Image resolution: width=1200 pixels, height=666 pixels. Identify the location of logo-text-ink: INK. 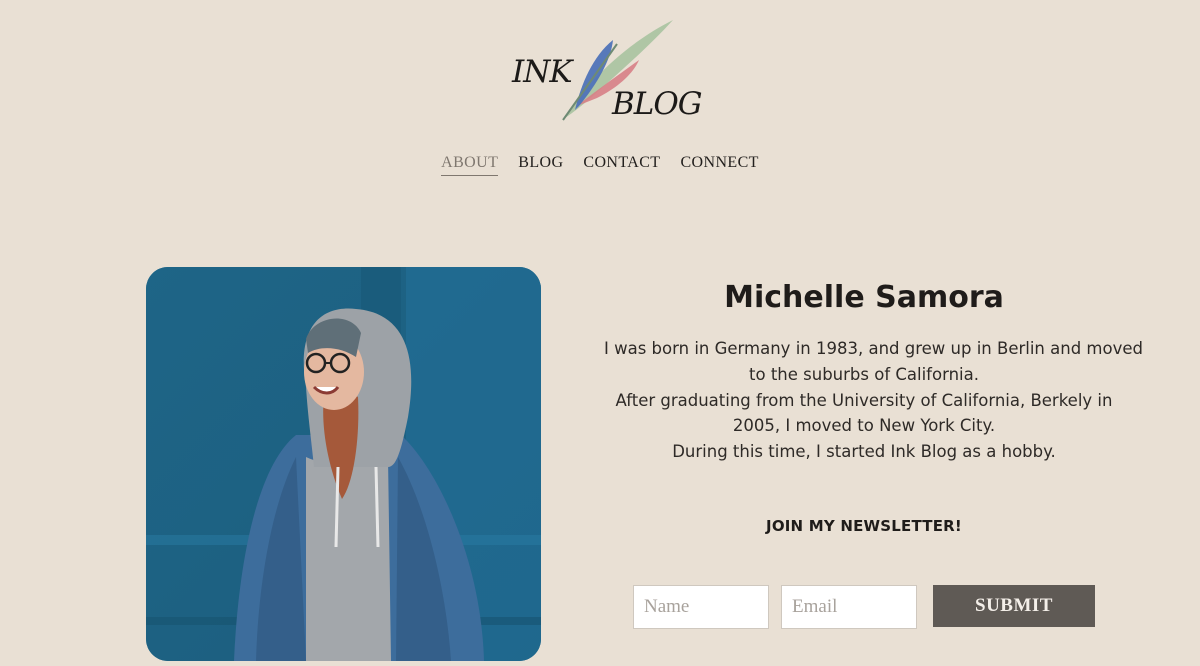
(542, 72).